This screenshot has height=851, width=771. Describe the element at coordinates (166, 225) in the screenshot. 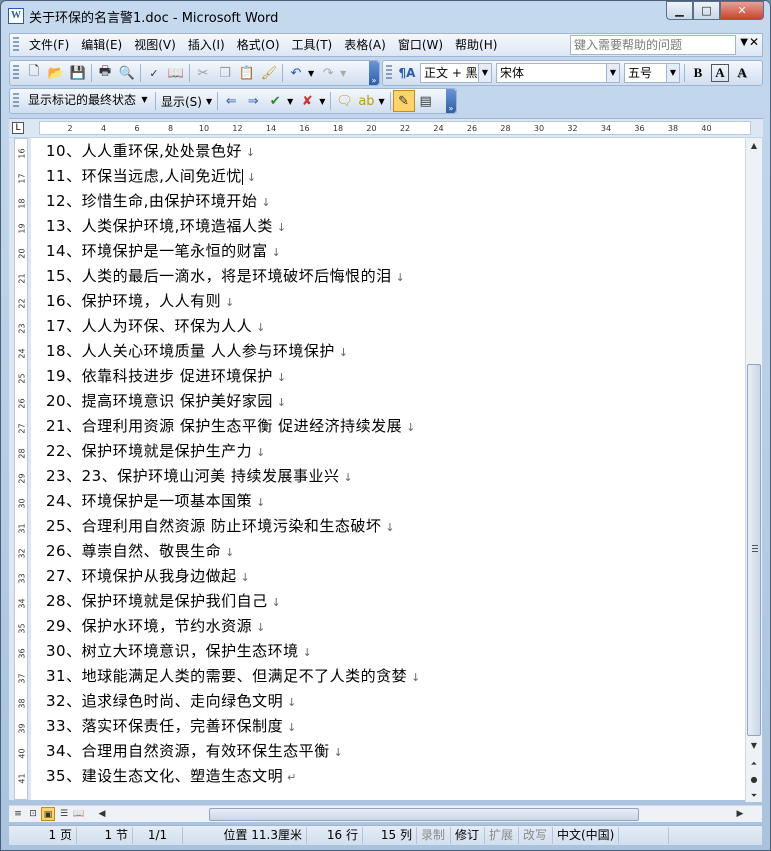

I see `document-line: 13、人类保护环境,环境造福人类 ↓` at that location.